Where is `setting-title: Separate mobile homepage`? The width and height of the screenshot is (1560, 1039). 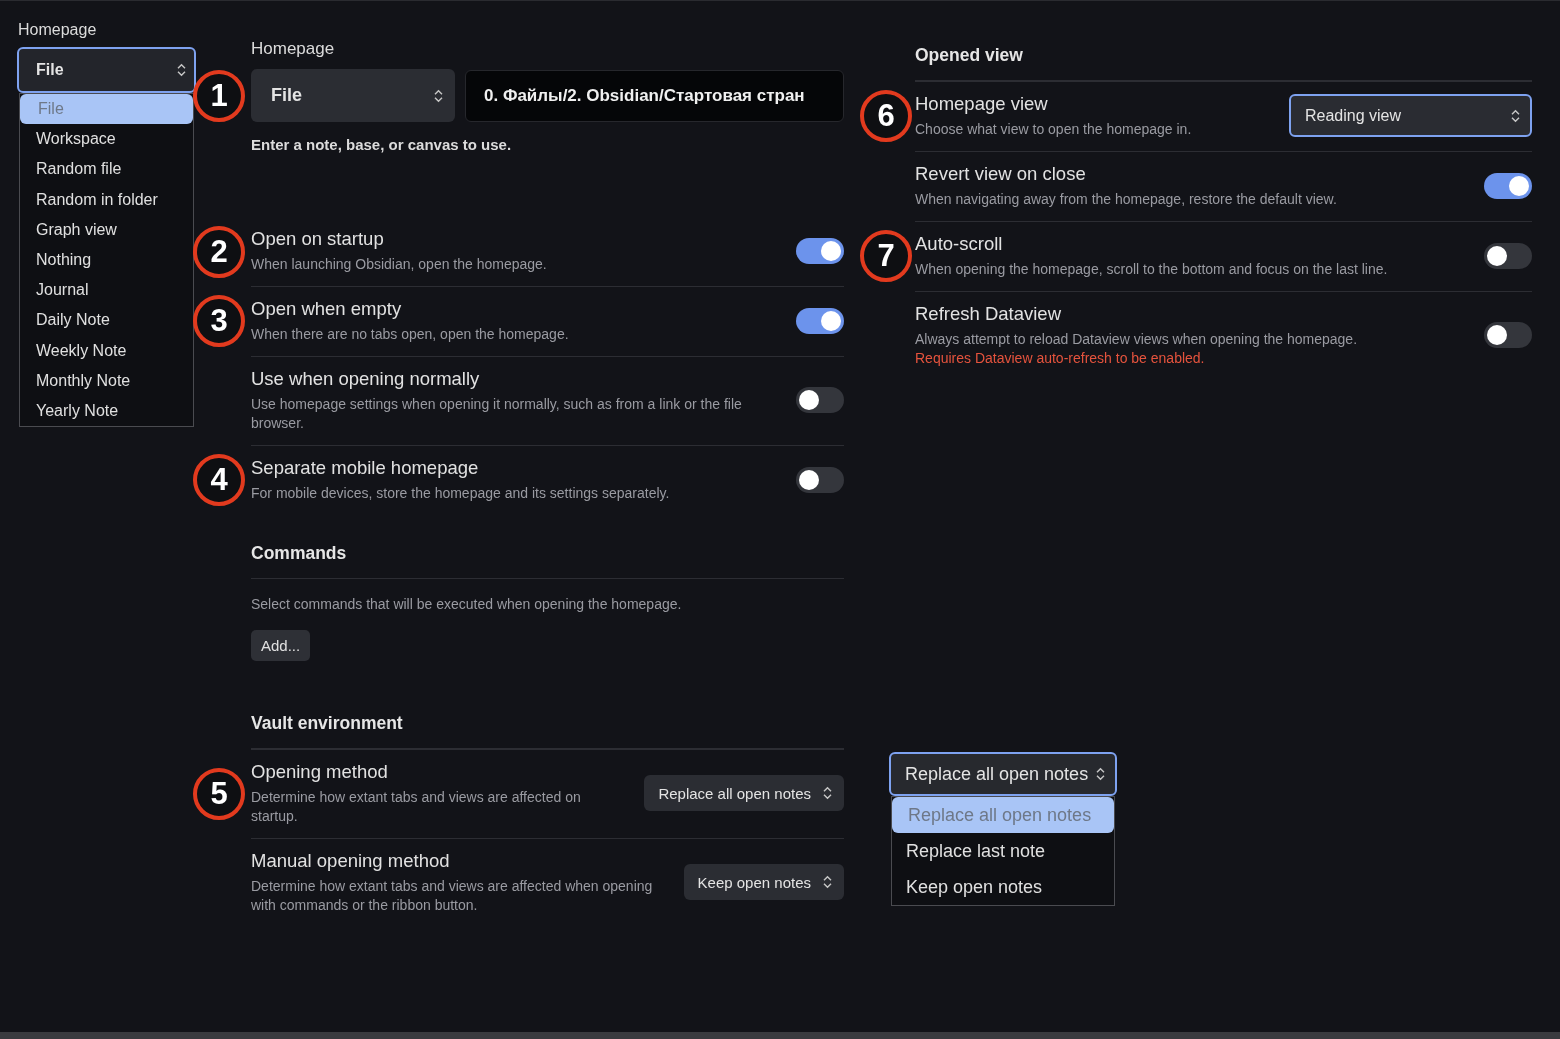 setting-title: Separate mobile homepage is located at coordinates (365, 468).